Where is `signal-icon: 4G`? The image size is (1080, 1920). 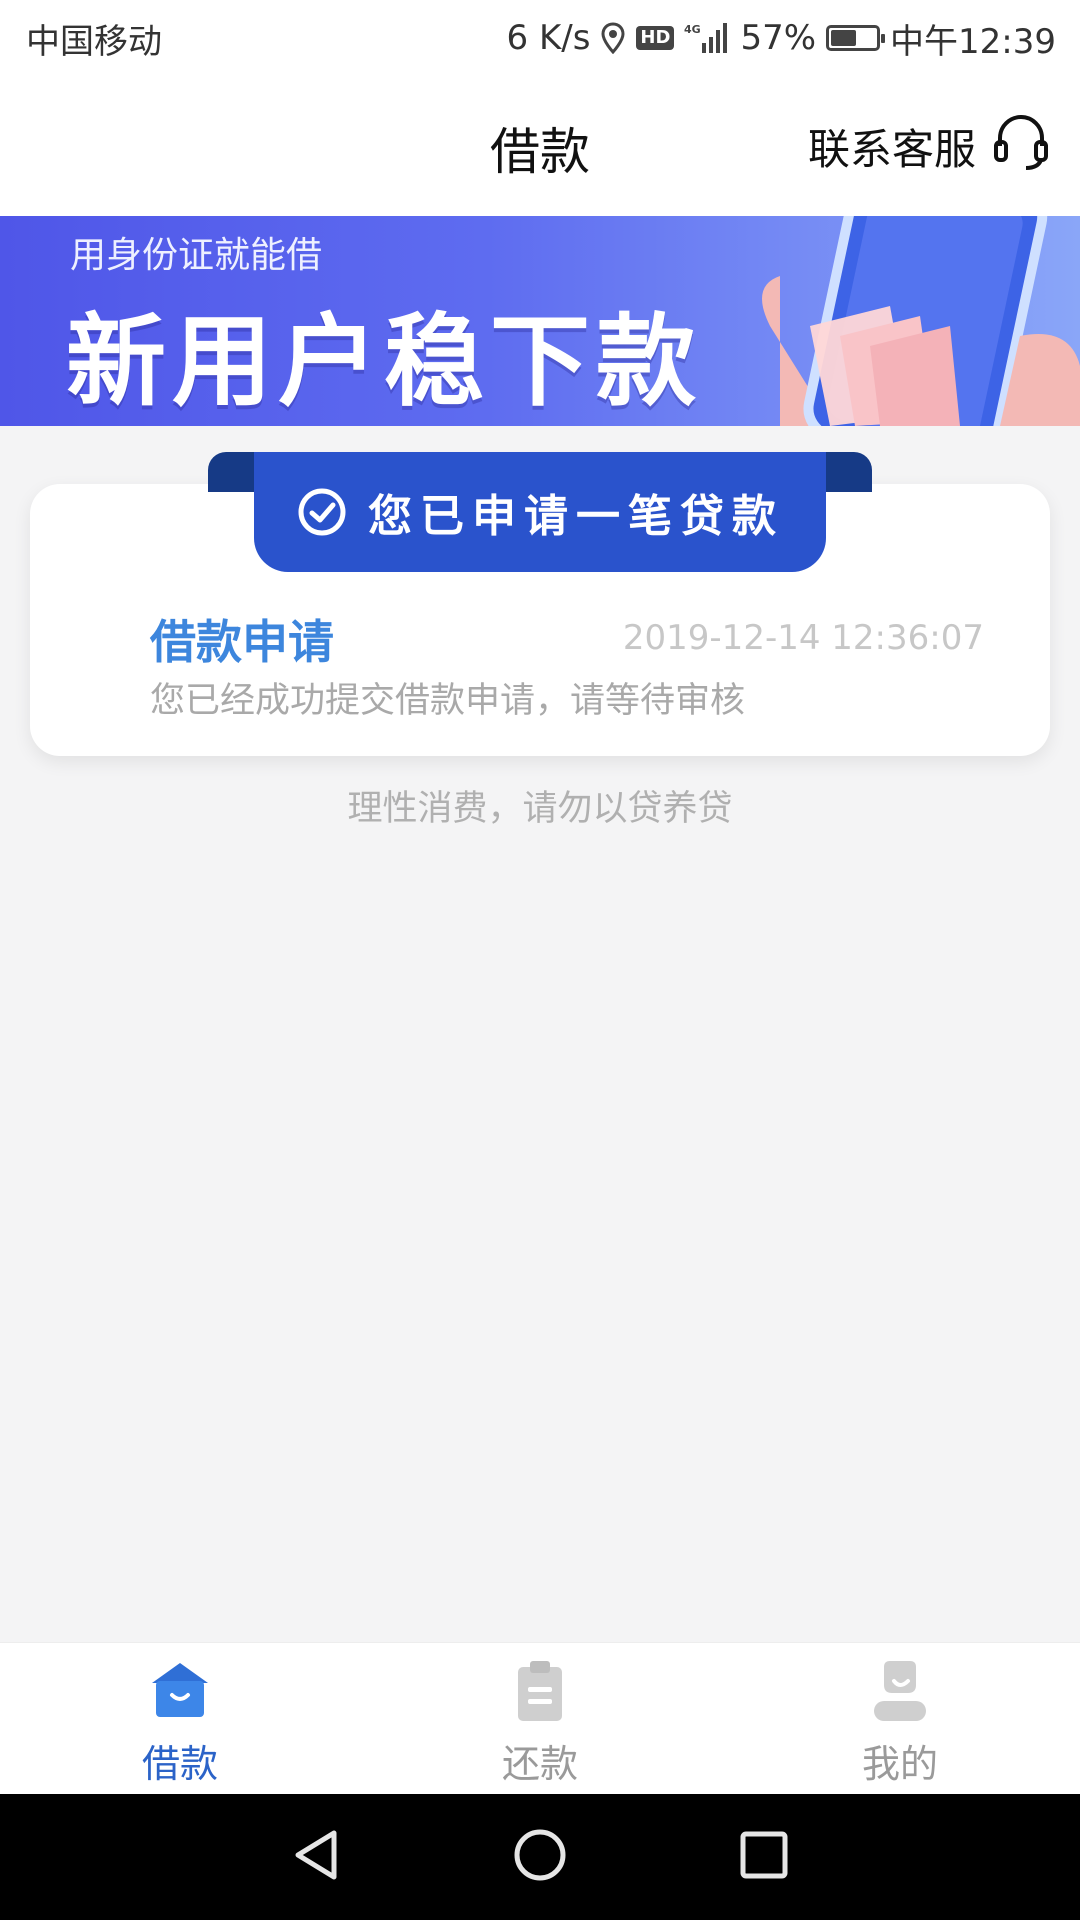 signal-icon: 4G is located at coordinates (707, 38).